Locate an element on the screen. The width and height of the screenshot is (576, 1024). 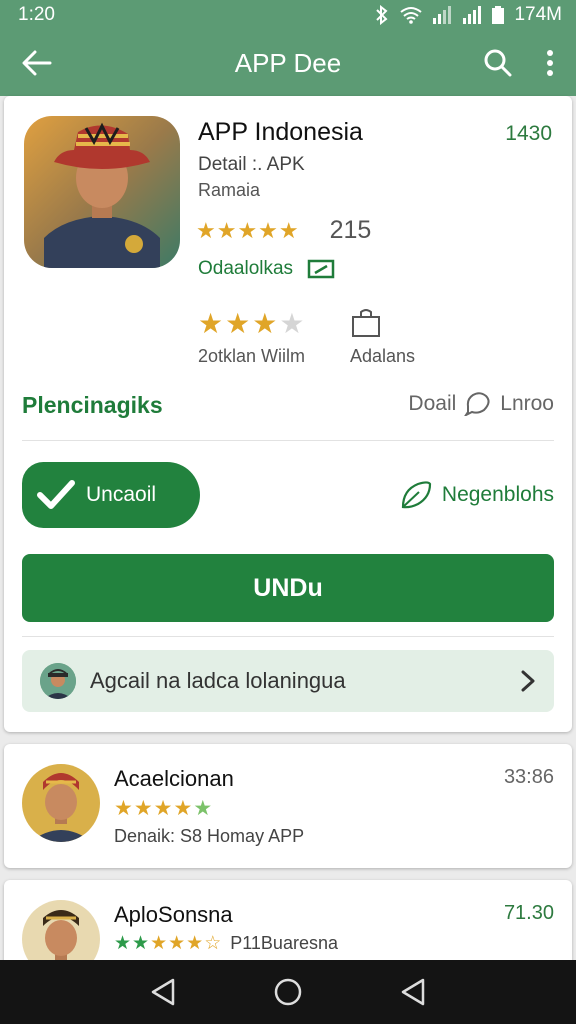
app-rating-row: ★★★★★ 215 is located at coordinates (283, 230).